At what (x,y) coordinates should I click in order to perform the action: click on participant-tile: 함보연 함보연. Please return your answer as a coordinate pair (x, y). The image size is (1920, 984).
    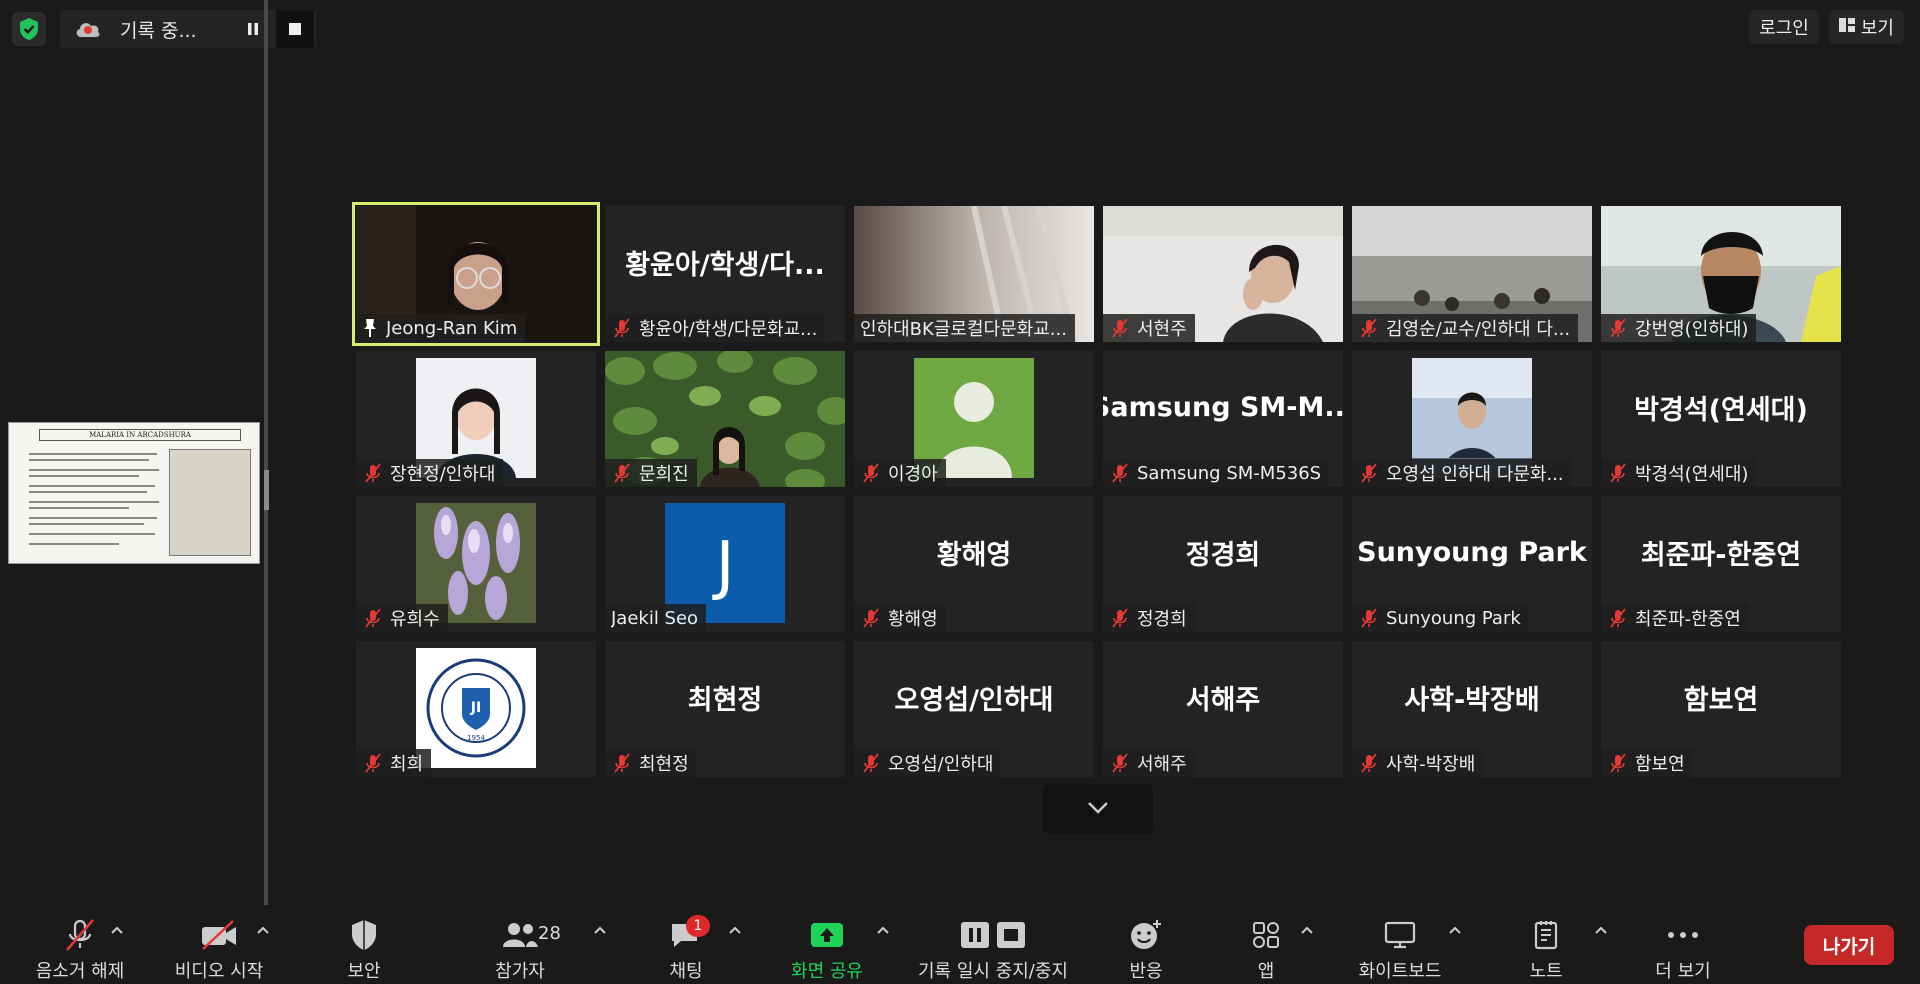
    Looking at the image, I should click on (1721, 709).